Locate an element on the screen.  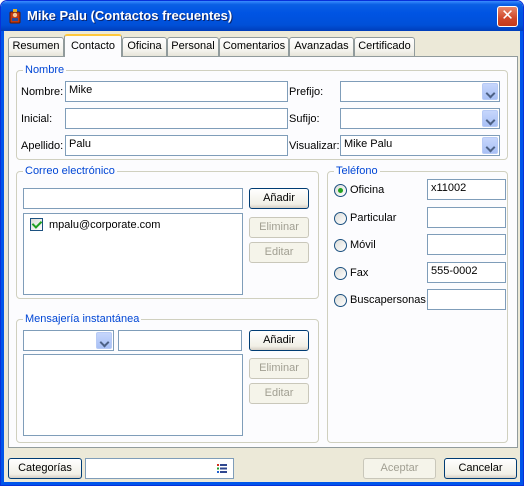
first-name-field: Mike is located at coordinates (176, 91).